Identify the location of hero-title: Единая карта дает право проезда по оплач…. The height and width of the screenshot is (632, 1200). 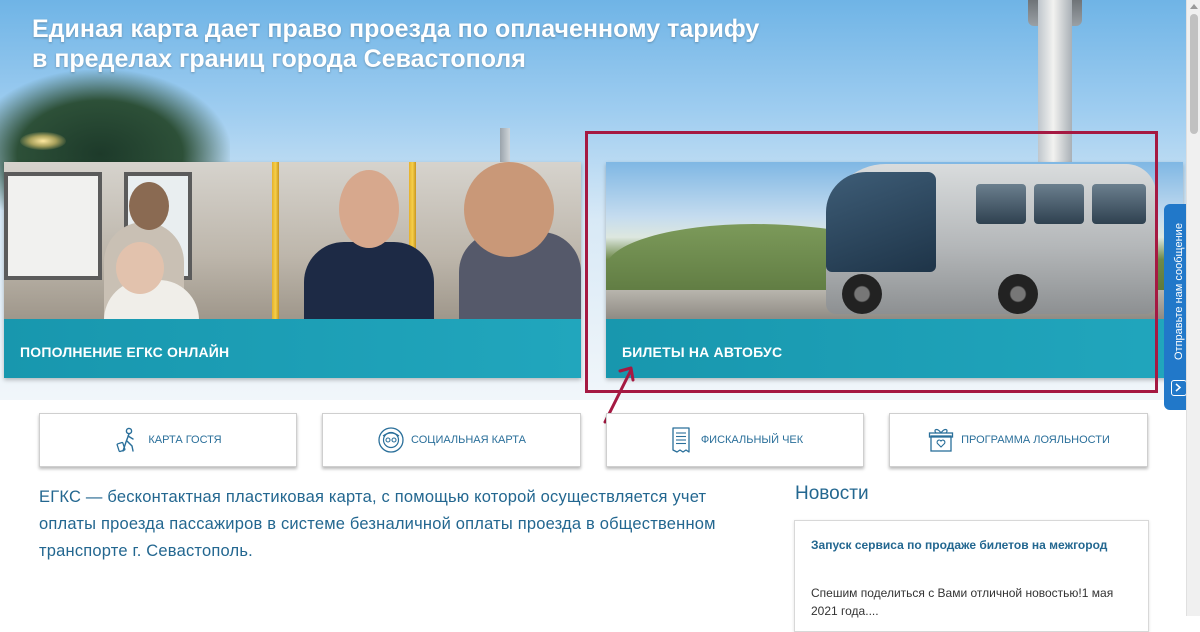
(412, 44).